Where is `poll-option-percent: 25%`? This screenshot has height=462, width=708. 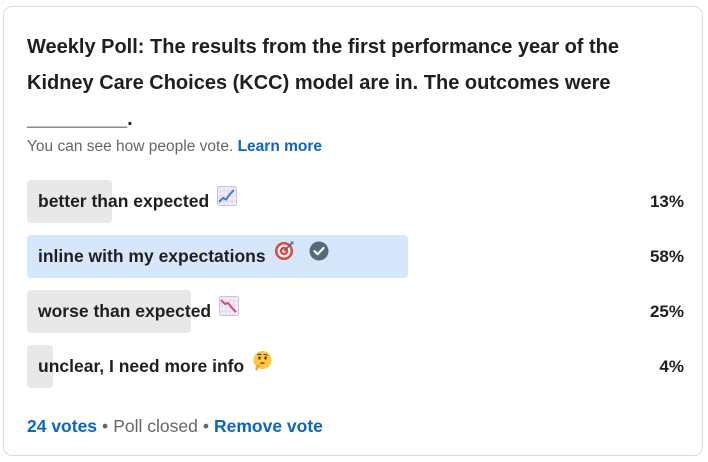 poll-option-percent: 25% is located at coordinates (666, 311).